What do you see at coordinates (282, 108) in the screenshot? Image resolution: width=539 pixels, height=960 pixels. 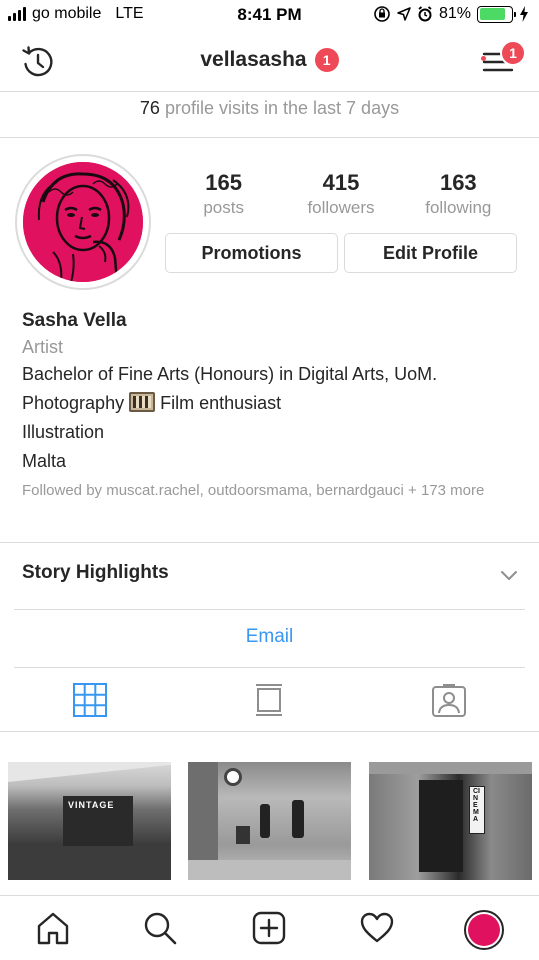 I see `visits-text: profile visits in the last 7 days` at bounding box center [282, 108].